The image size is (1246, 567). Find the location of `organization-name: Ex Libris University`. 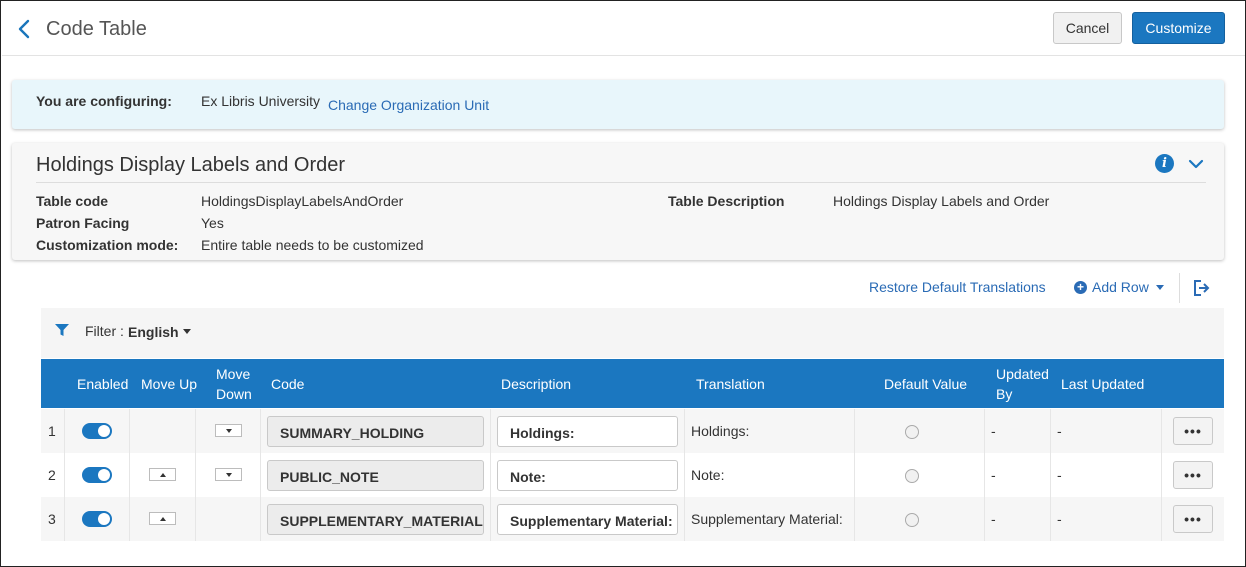

organization-name: Ex Libris University is located at coordinates (261, 101).